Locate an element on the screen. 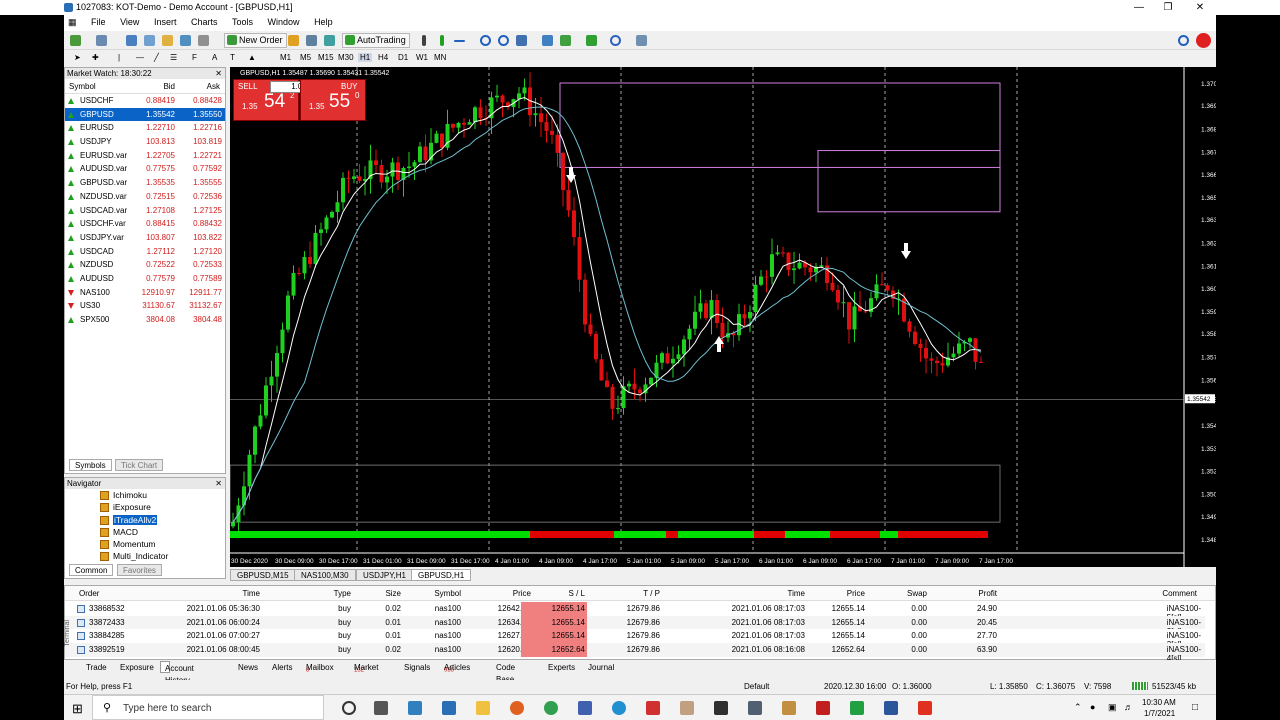  terminal-col-4: Symbol is located at coordinates (447, 593).